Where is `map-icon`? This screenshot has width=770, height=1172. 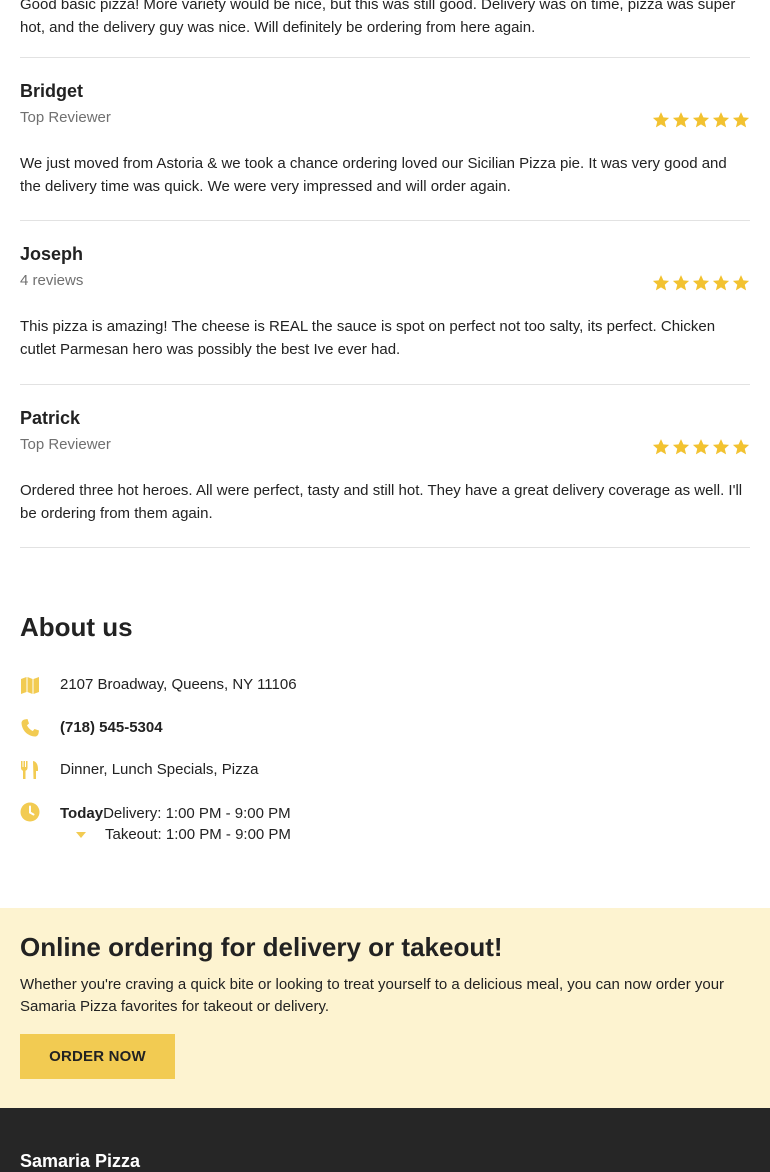 map-icon is located at coordinates (30, 685).